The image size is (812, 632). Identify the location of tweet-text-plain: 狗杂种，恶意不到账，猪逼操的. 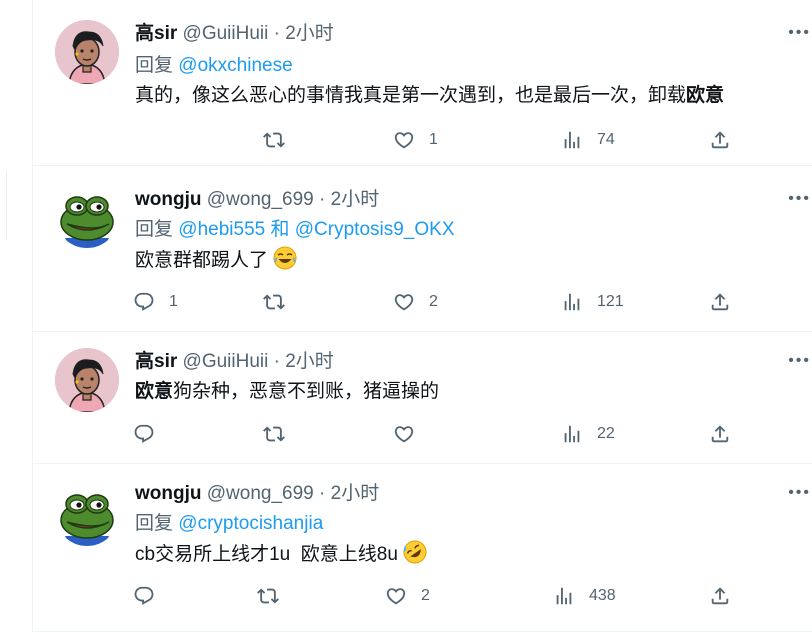
(306, 391).